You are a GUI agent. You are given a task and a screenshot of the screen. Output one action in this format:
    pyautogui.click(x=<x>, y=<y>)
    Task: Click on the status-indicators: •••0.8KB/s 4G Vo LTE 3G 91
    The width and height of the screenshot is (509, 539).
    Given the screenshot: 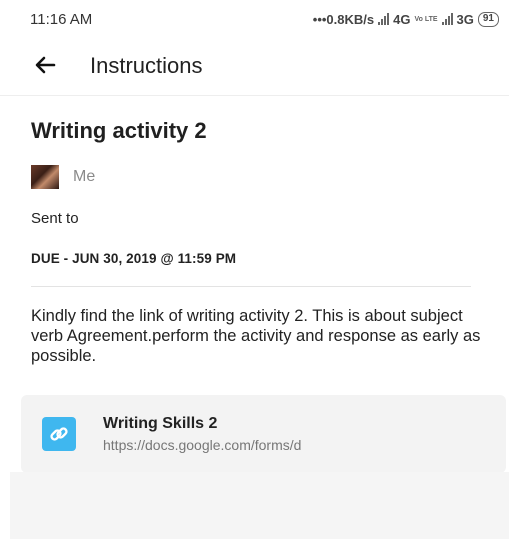 What is the action you would take?
    pyautogui.click(x=406, y=19)
    